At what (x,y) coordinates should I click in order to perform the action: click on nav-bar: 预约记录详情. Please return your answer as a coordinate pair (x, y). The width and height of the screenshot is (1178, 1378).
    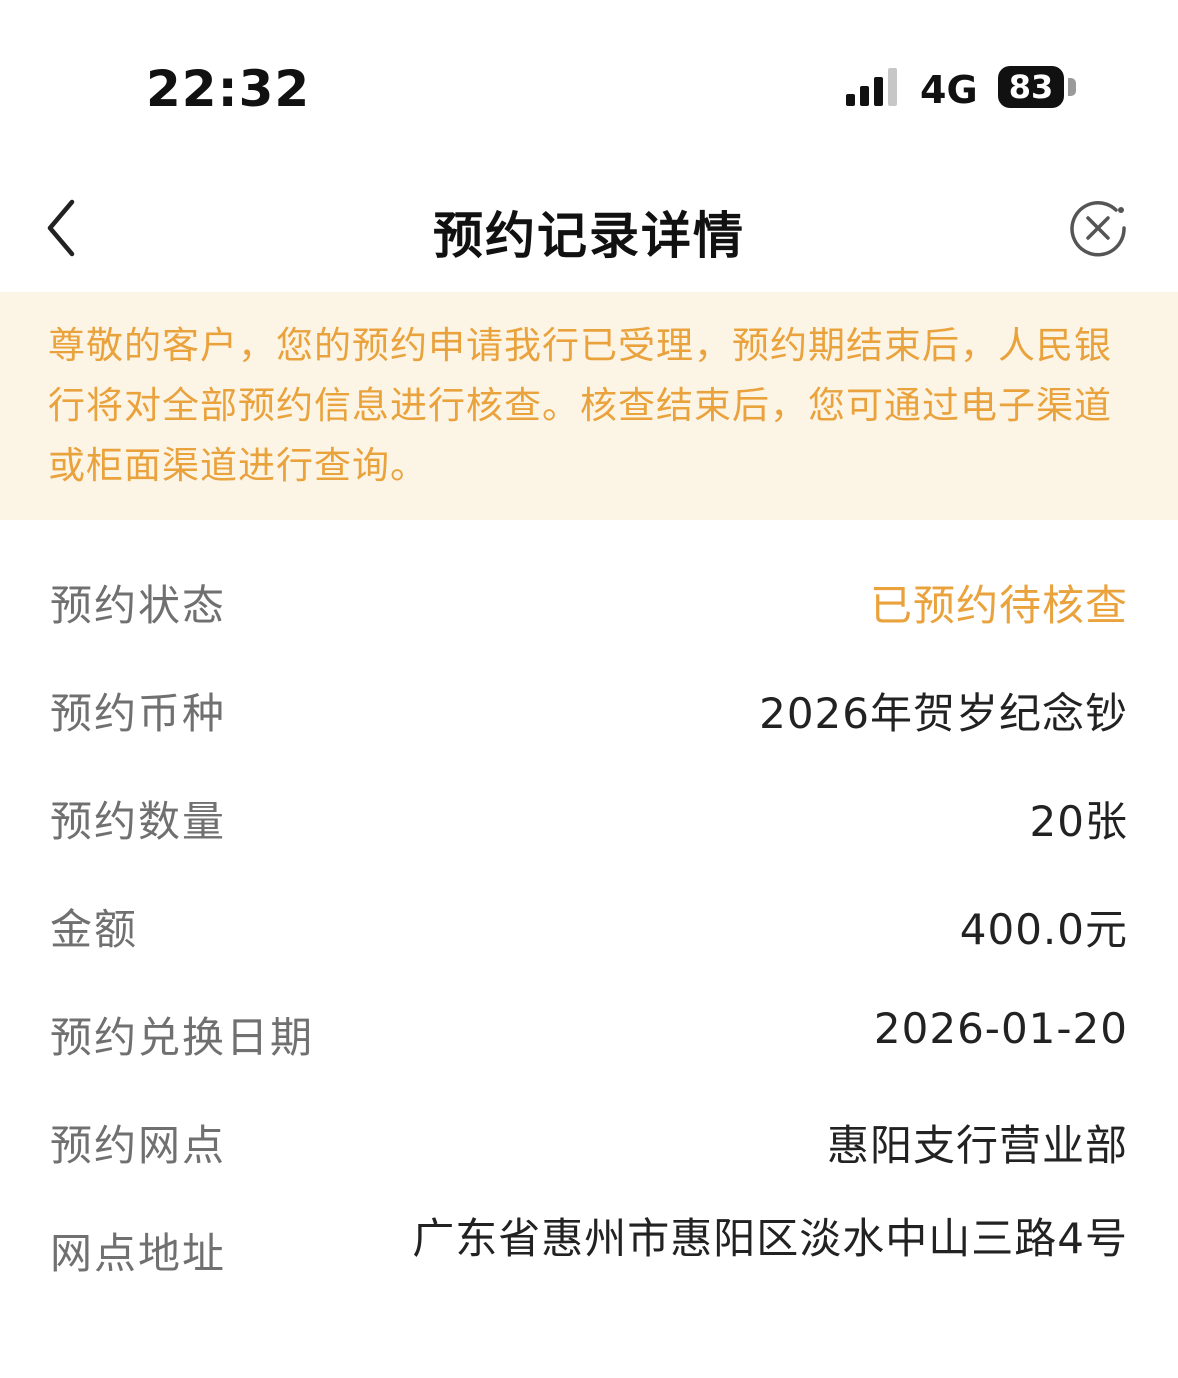
    Looking at the image, I should click on (589, 226).